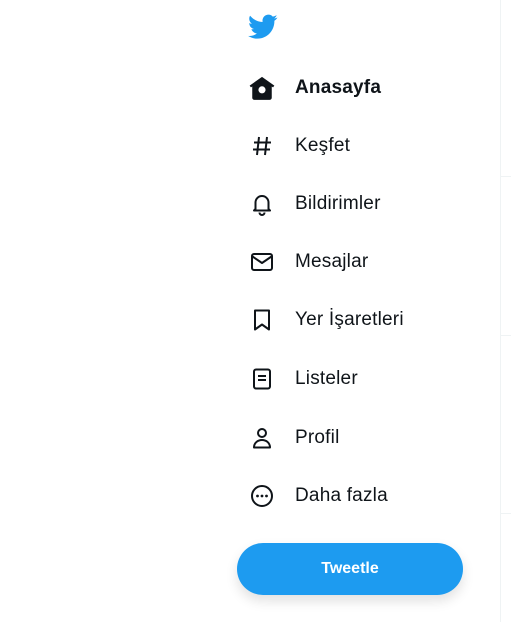  Describe the element at coordinates (262, 146) in the screenshot. I see `hashtag-icon` at that location.